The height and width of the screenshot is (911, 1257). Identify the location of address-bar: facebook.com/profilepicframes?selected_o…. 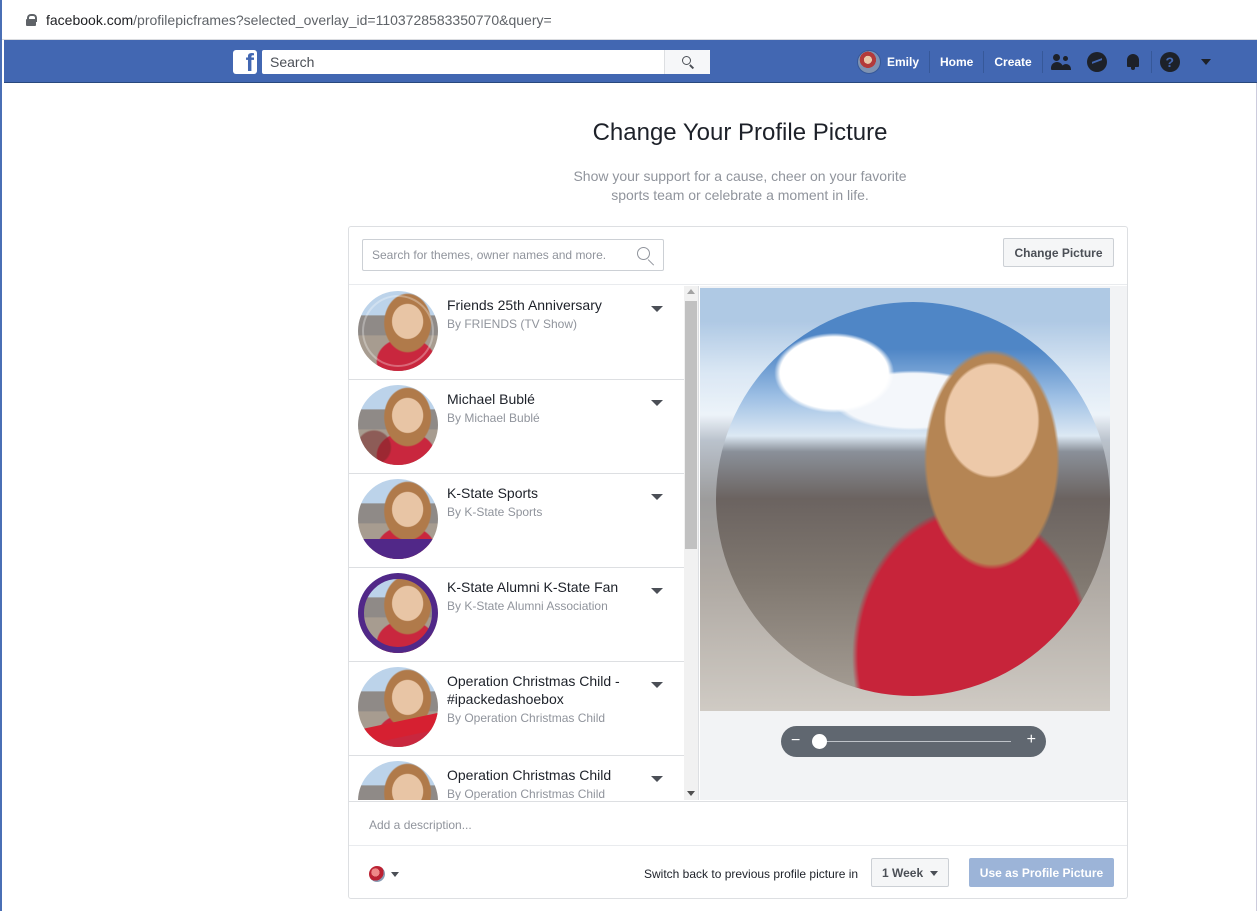
(629, 20).